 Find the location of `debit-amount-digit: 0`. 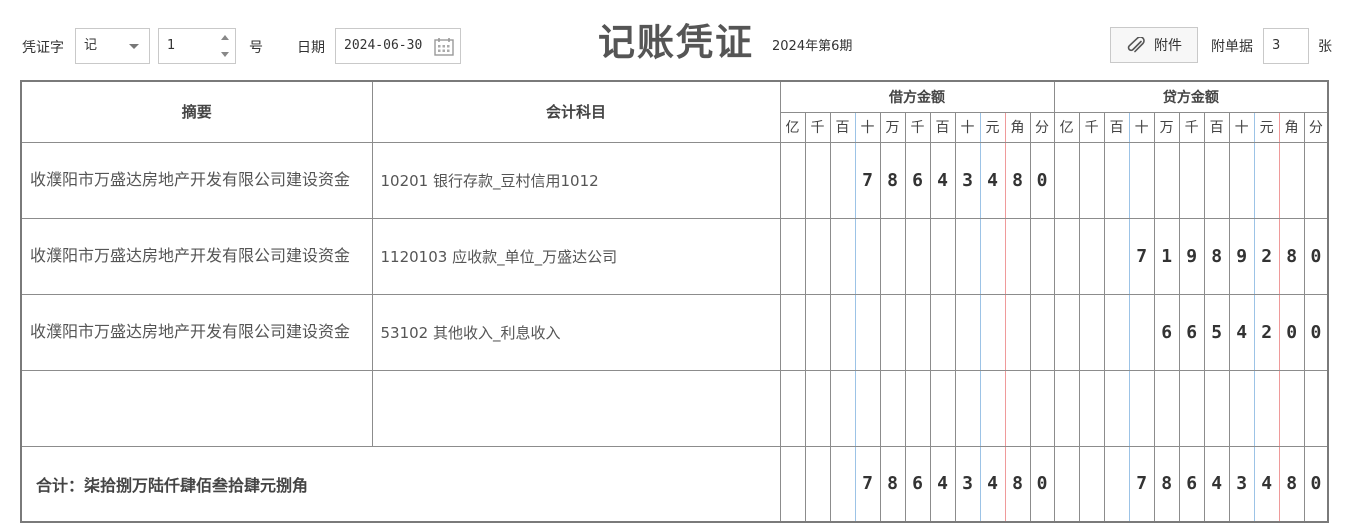

debit-amount-digit: 0 is located at coordinates (1042, 180).